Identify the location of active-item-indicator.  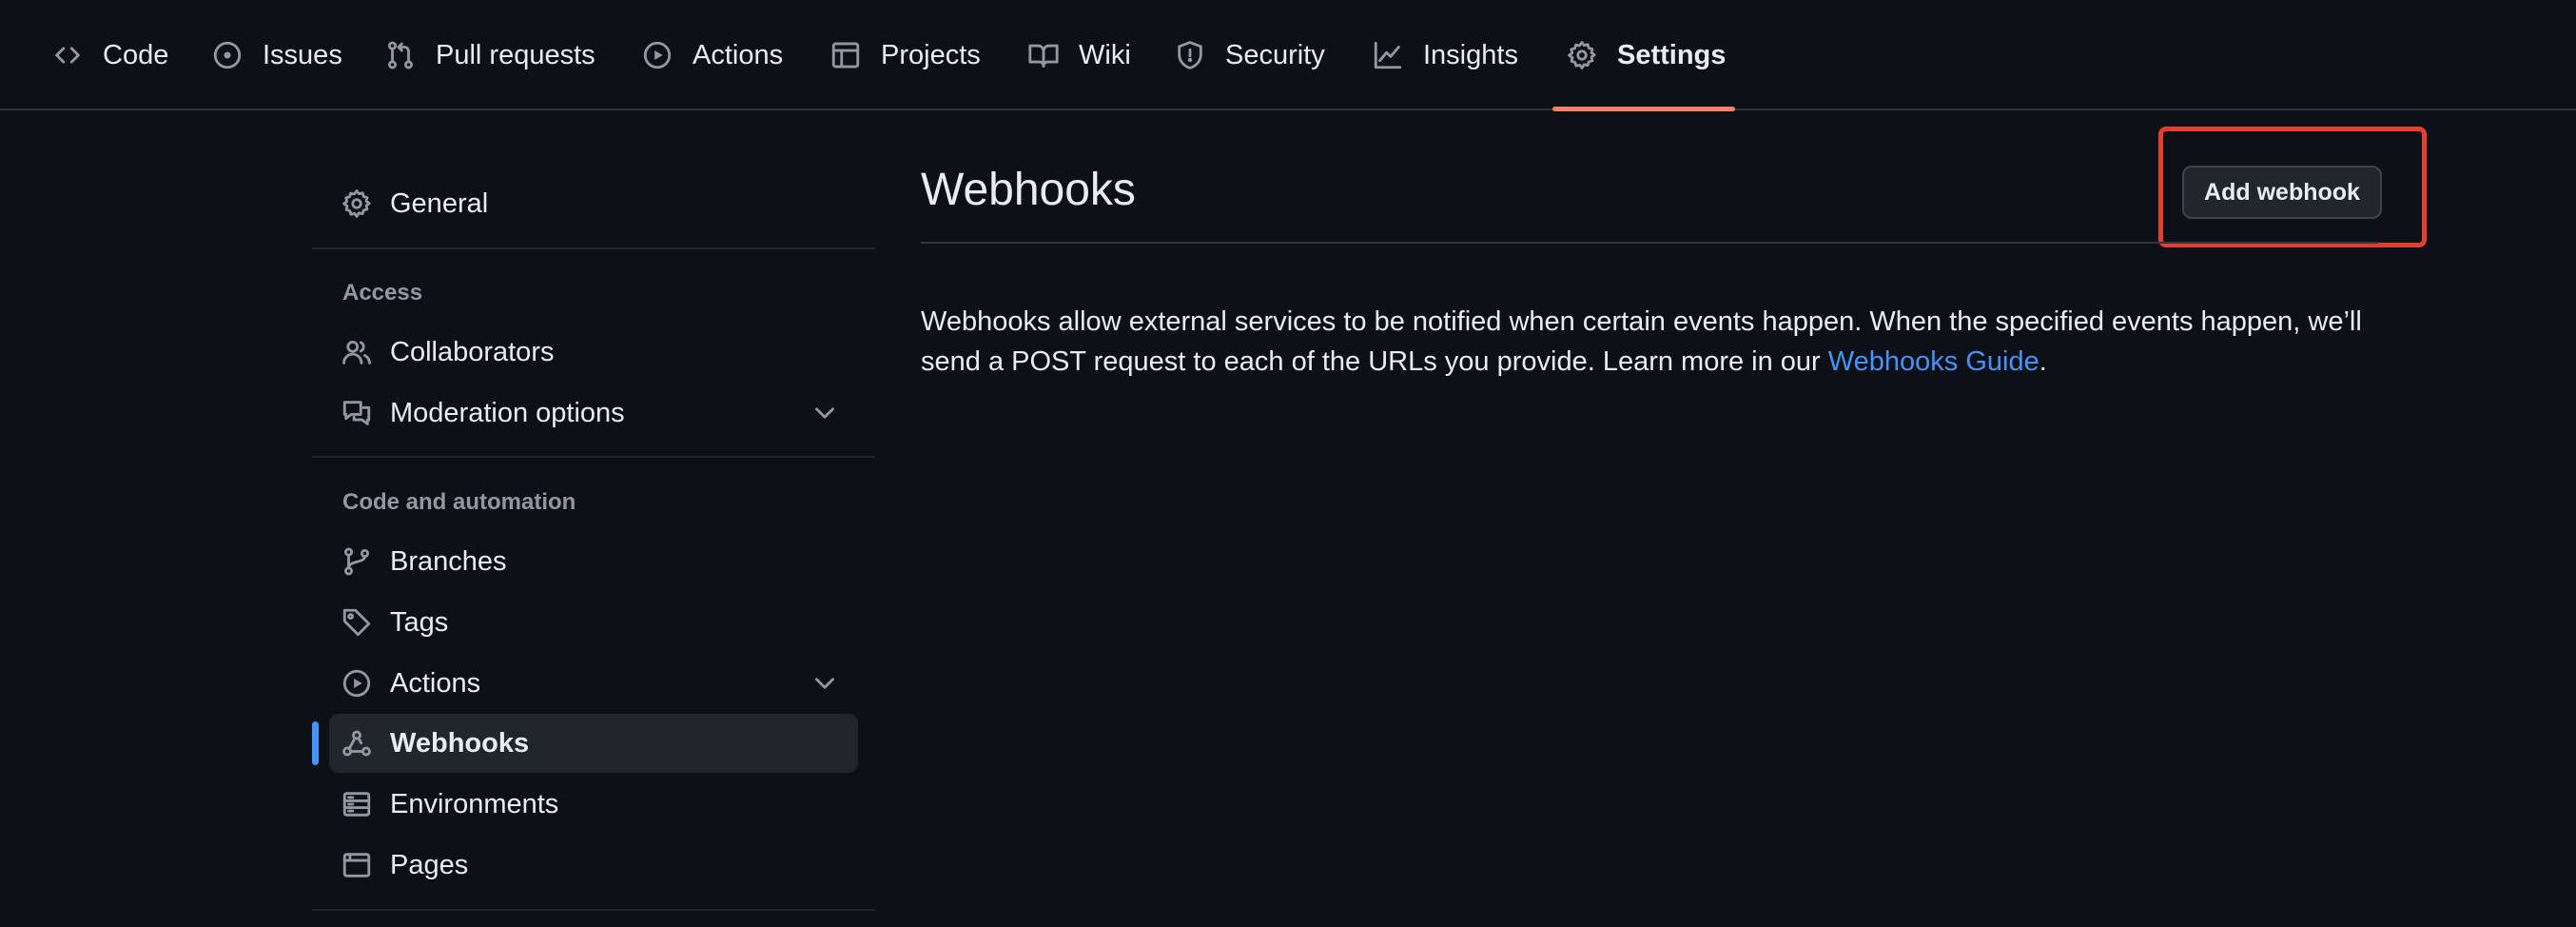
(315, 743).